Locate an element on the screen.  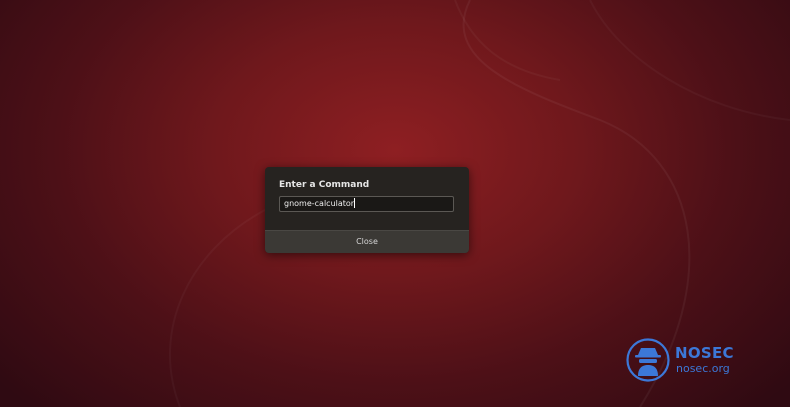
command-input-text: gnome-calculator is located at coordinates (319, 203).